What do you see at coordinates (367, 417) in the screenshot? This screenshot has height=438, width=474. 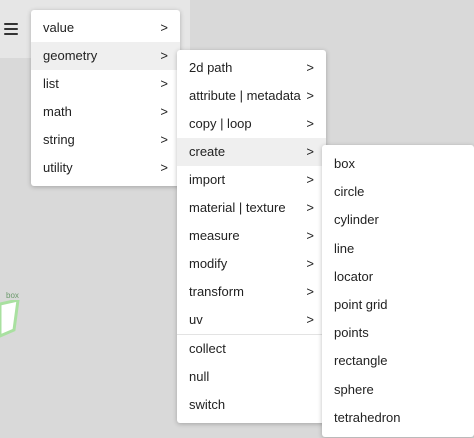 I see `menu-item-label: tetrahedron` at bounding box center [367, 417].